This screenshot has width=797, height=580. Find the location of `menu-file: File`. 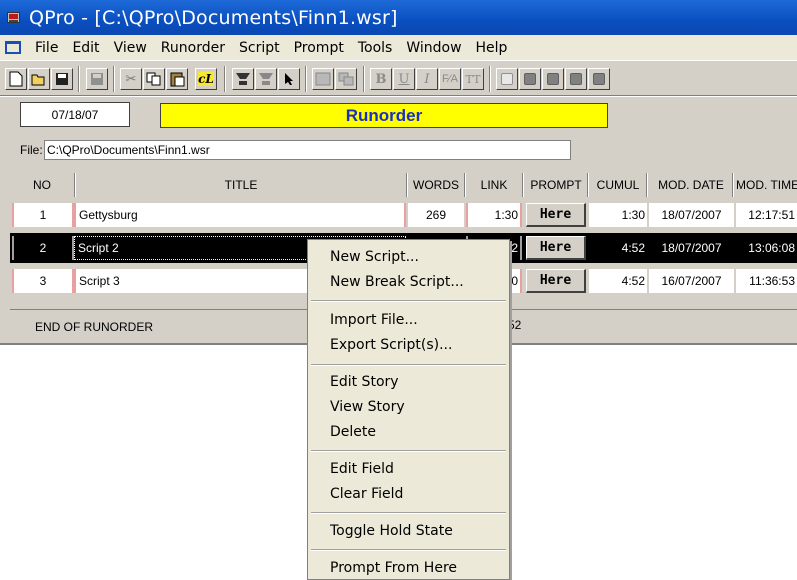

menu-file: File is located at coordinates (46, 48).